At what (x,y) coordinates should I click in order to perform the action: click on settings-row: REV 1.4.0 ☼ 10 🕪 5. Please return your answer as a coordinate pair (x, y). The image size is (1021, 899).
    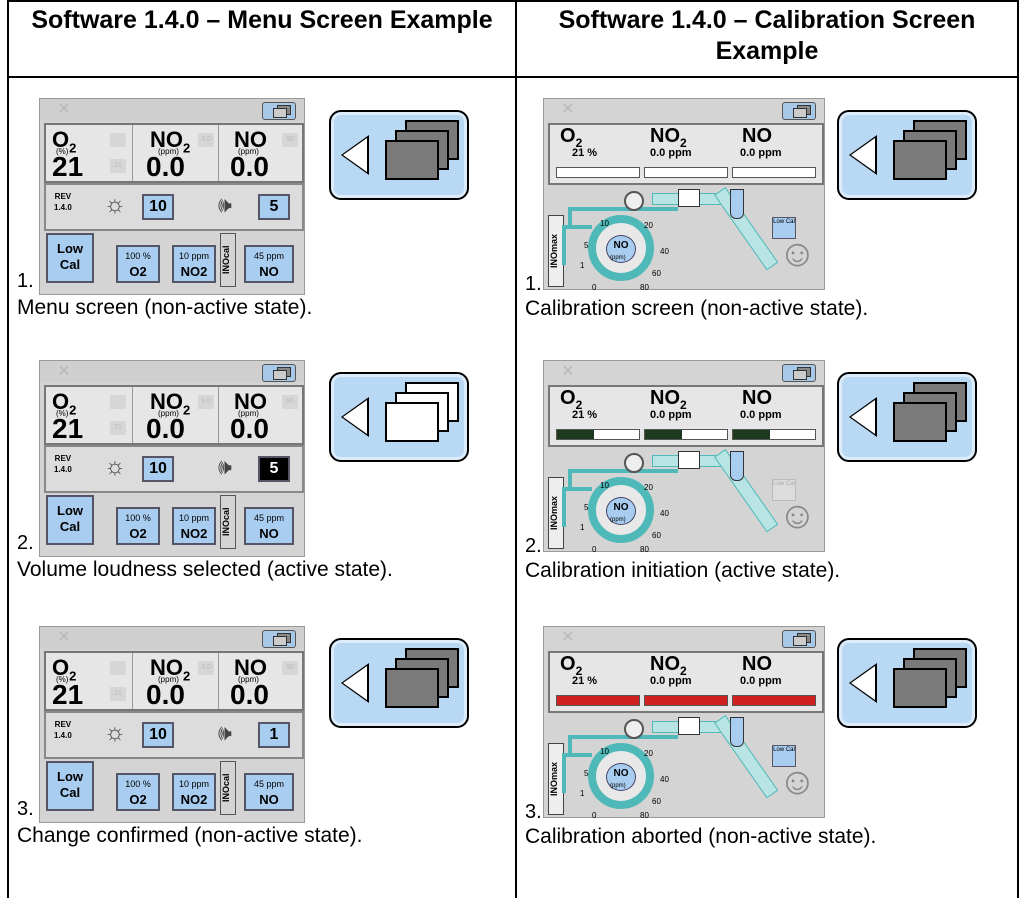
    Looking at the image, I should click on (174, 469).